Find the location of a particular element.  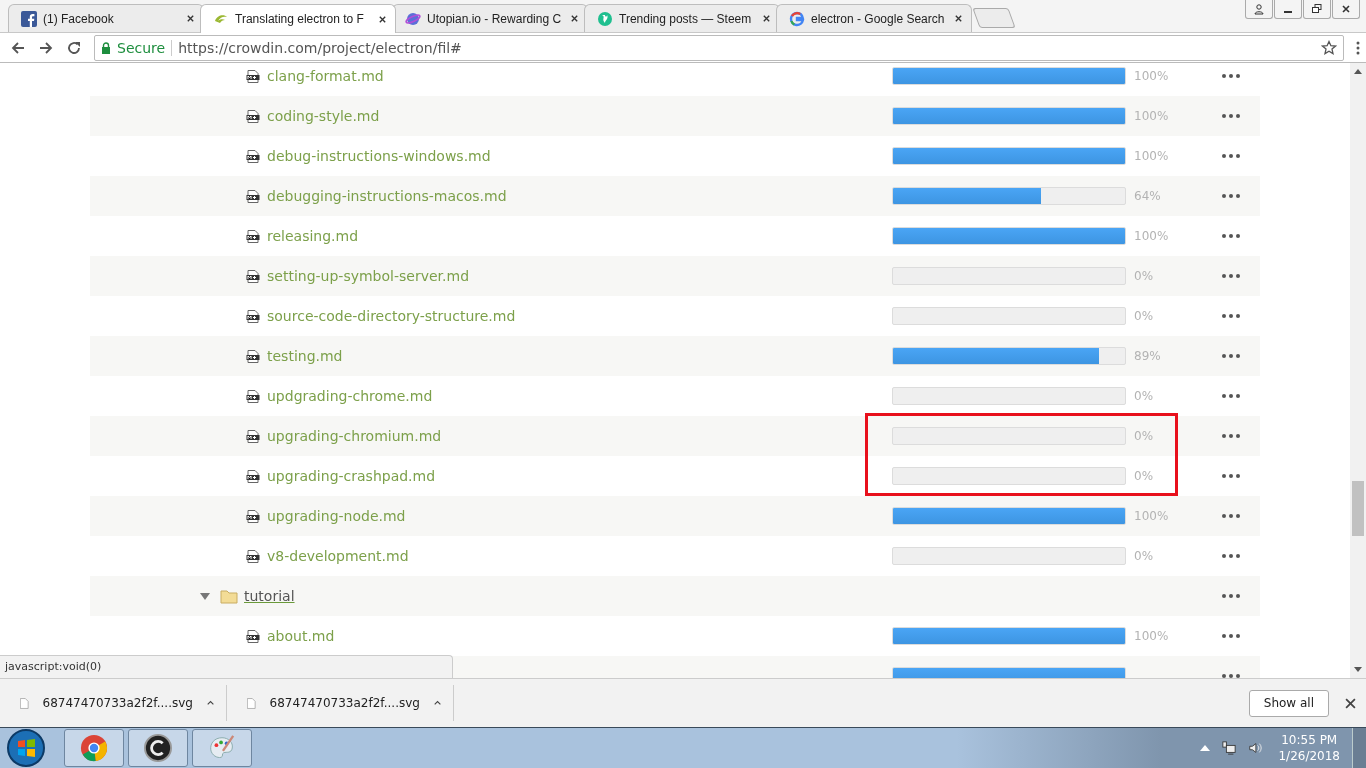

scroll-up-icon is located at coordinates (1358, 71).